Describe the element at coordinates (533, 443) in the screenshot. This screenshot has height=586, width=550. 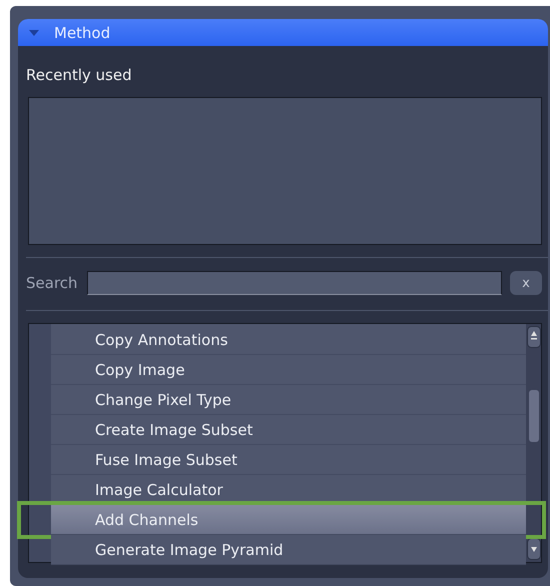
I see `scrollbar` at that location.